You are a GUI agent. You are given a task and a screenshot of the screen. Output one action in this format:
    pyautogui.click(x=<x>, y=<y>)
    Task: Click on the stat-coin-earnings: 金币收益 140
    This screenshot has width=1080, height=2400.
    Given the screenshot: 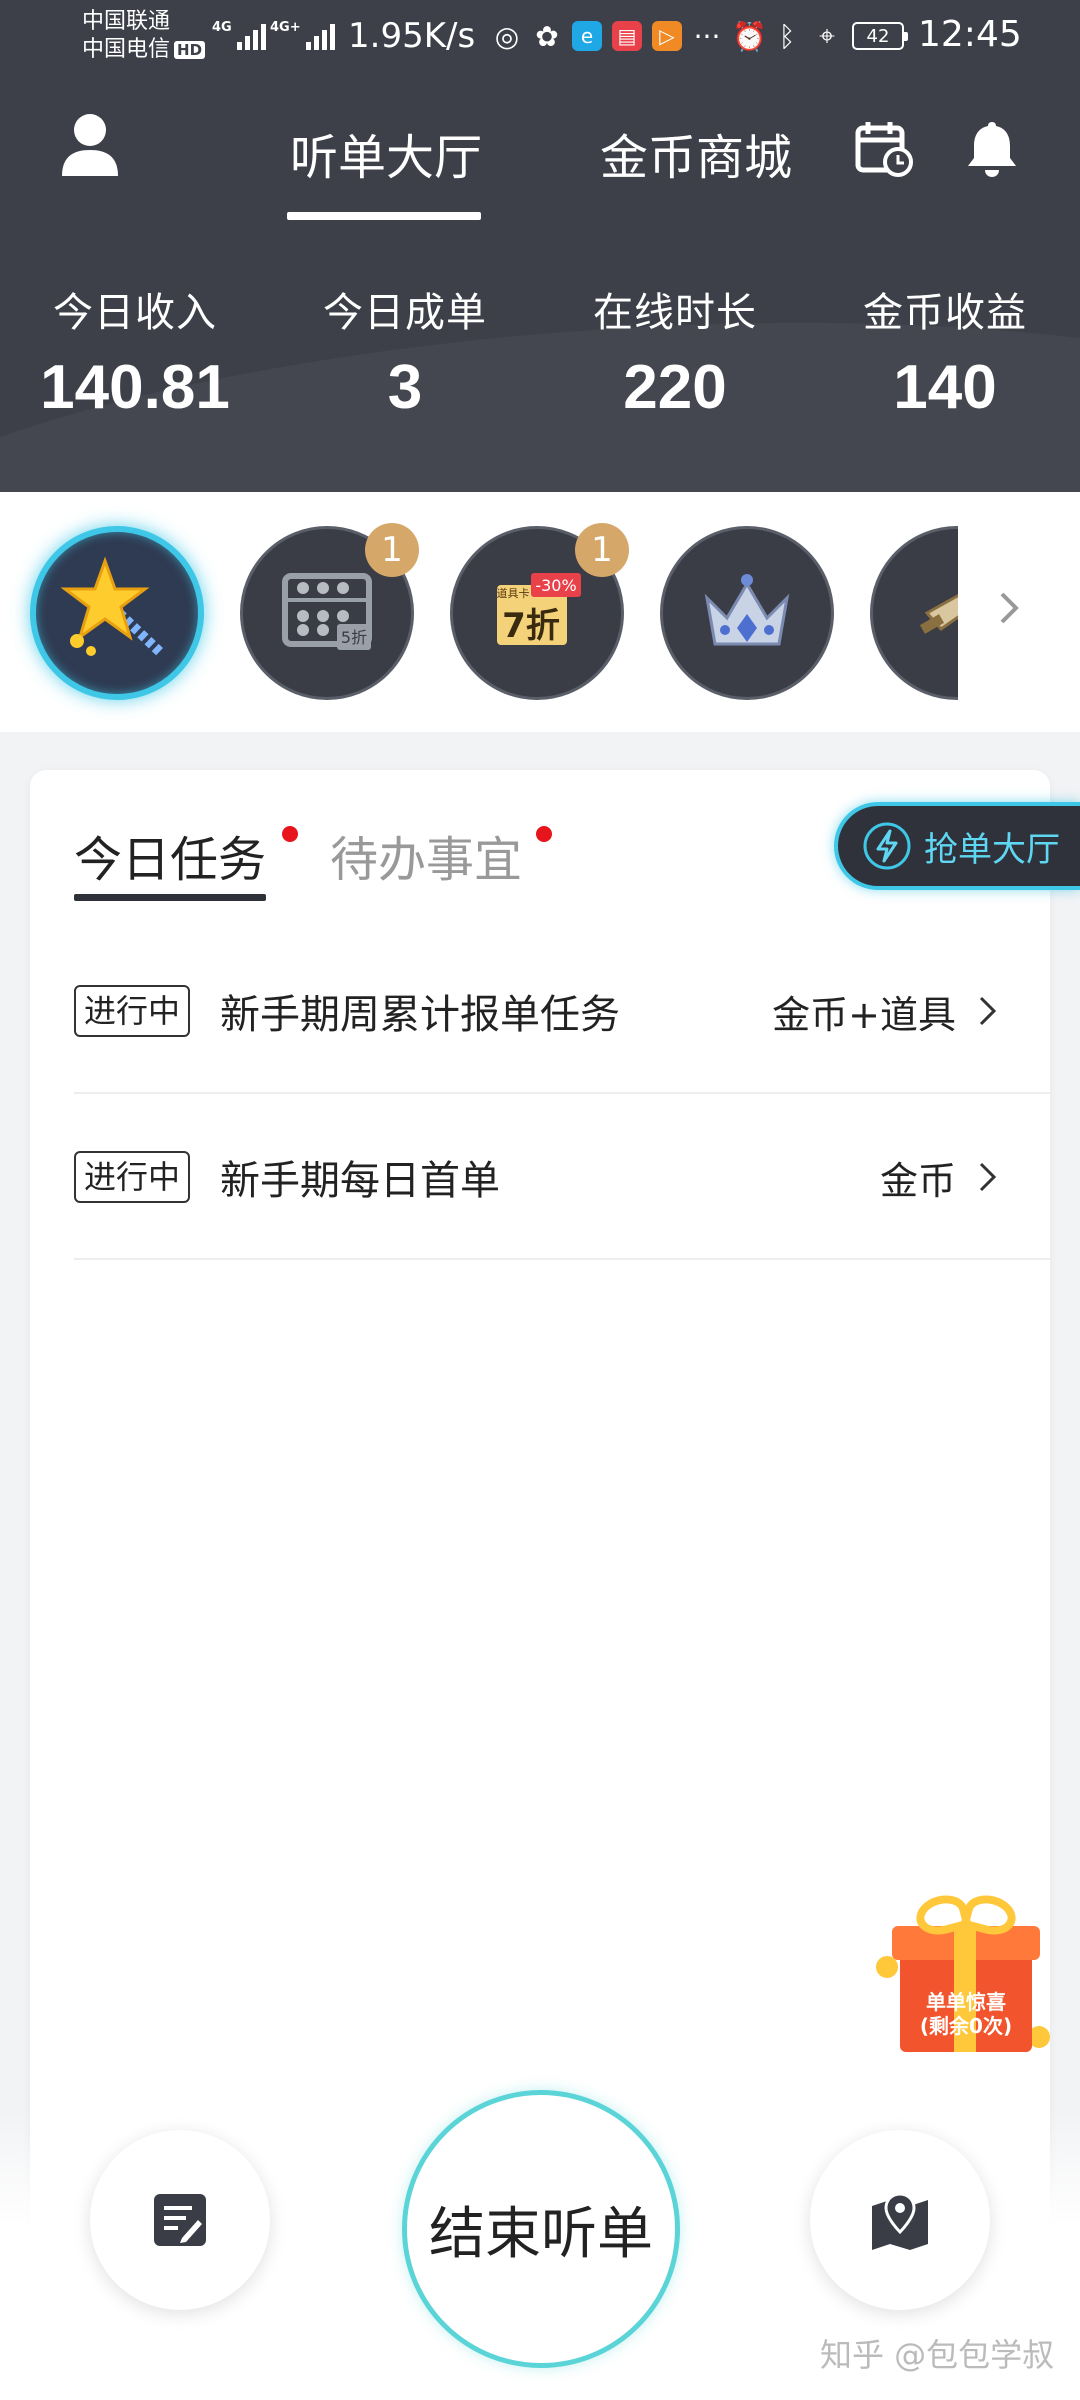 What is the action you would take?
    pyautogui.click(x=945, y=351)
    